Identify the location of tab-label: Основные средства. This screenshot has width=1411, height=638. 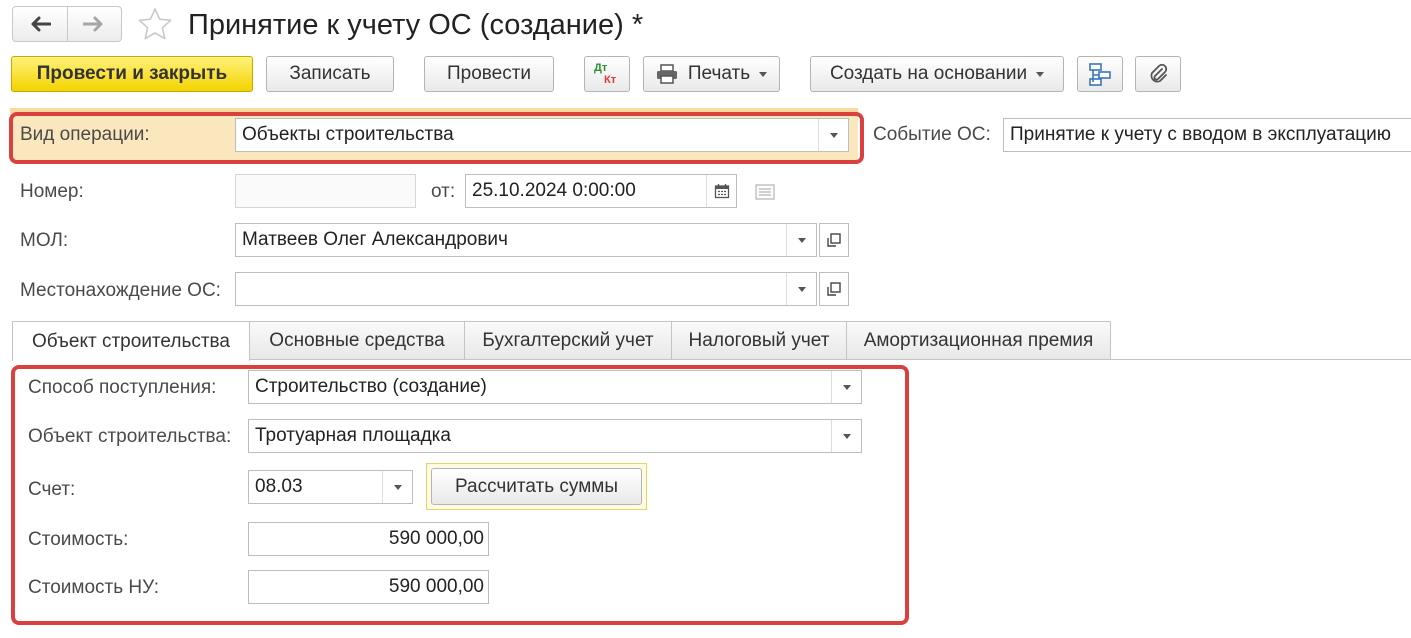
(357, 340).